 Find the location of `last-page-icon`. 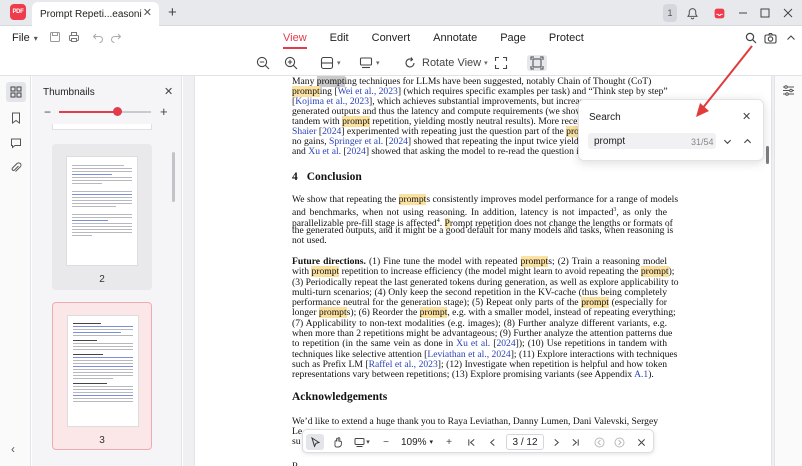

last-page-icon is located at coordinates (575, 442).